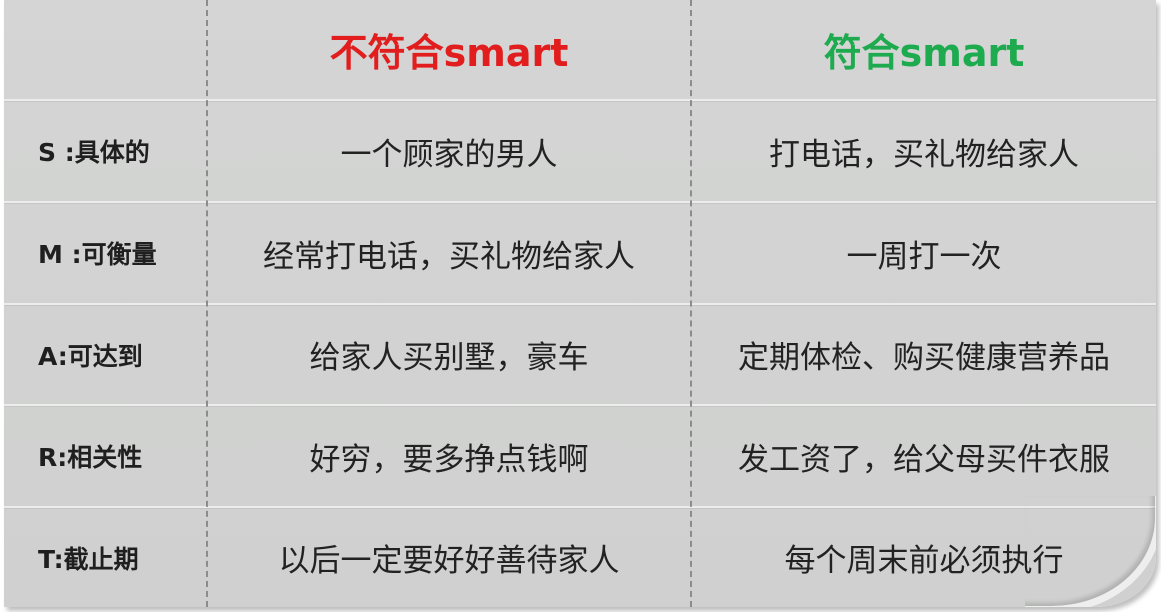 The width and height of the screenshot is (1161, 612). I want to click on not-smart-cell: 以后一定要好好善待家人, so click(449, 561).